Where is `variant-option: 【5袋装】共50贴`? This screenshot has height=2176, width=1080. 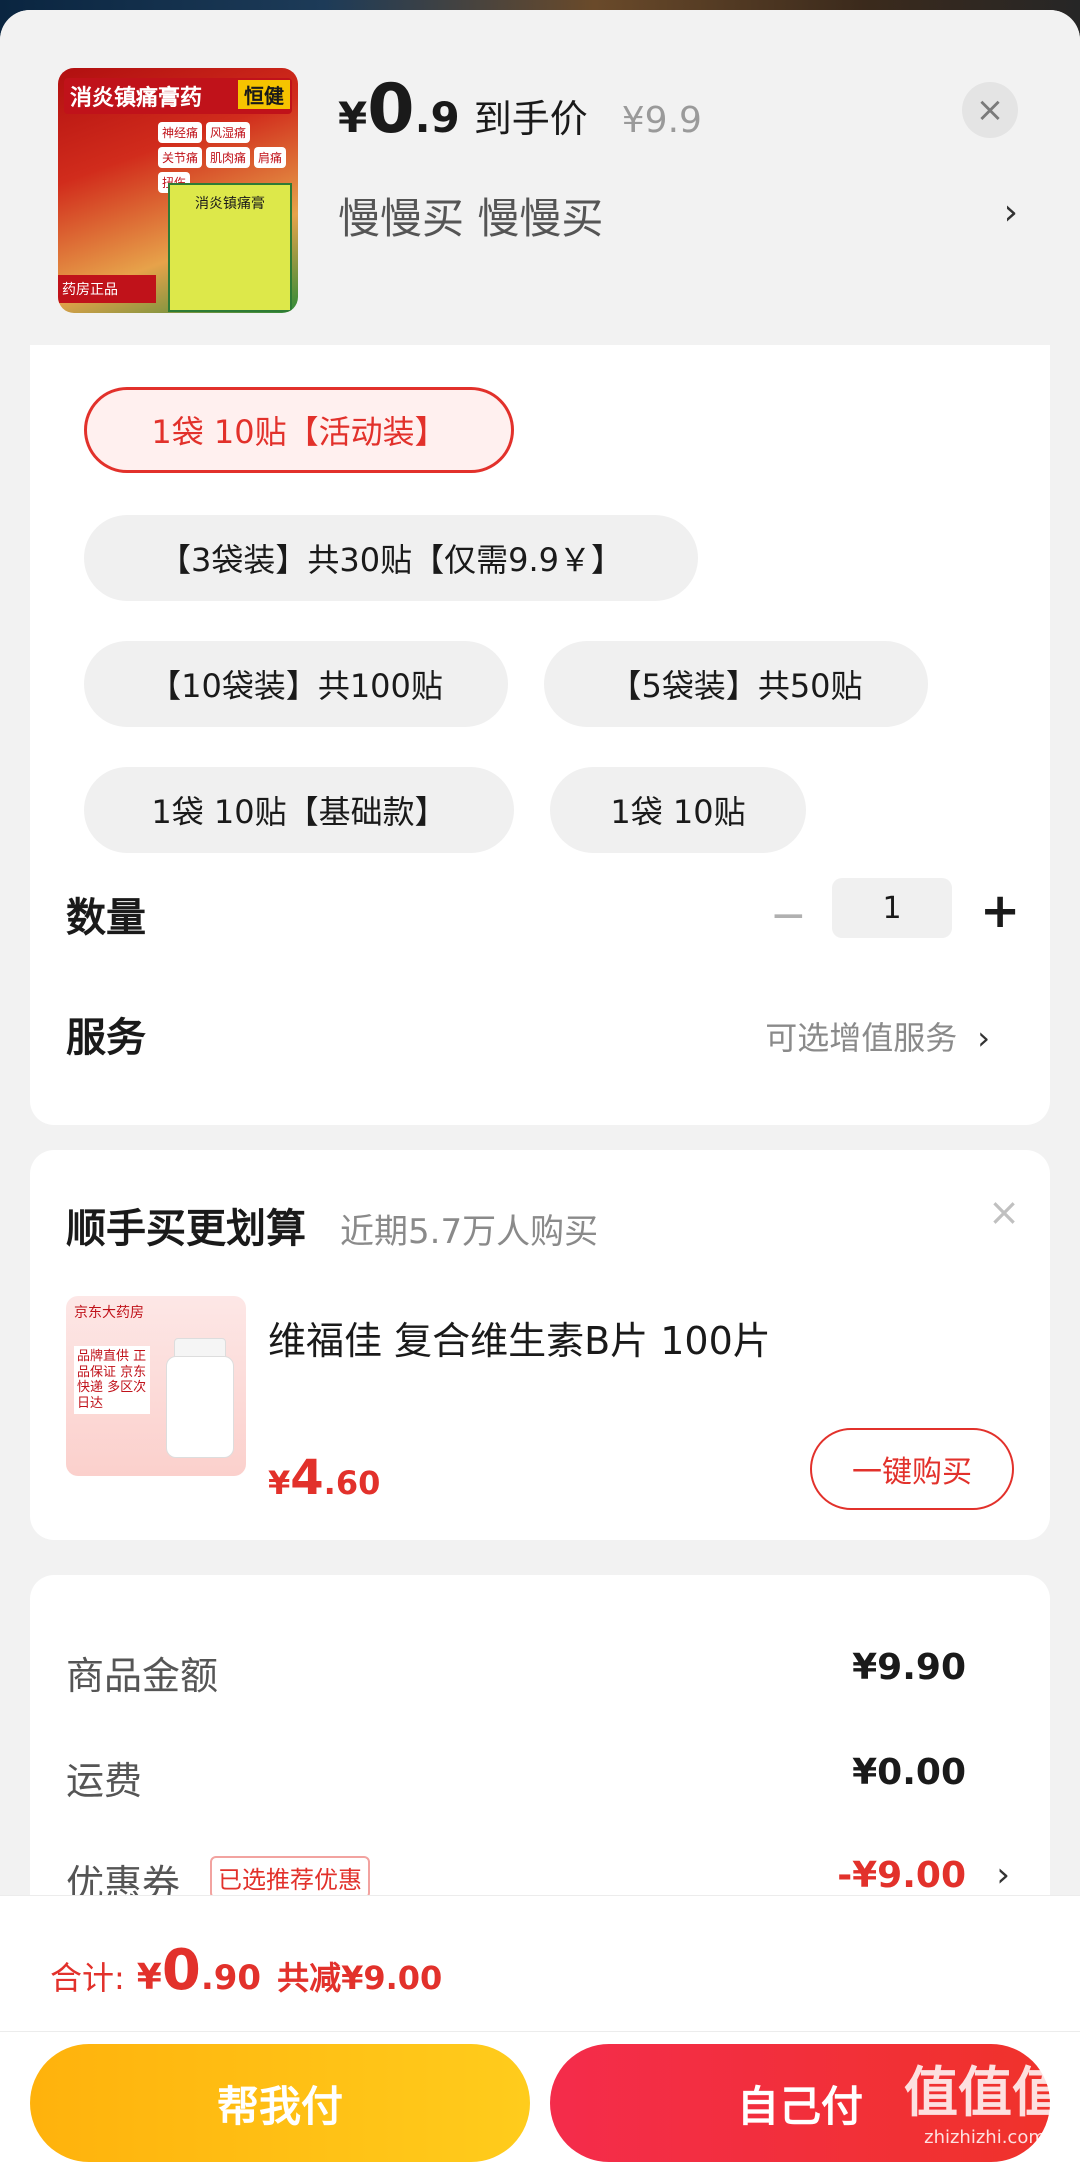
variant-option: 【5袋装】共50贴 is located at coordinates (736, 684).